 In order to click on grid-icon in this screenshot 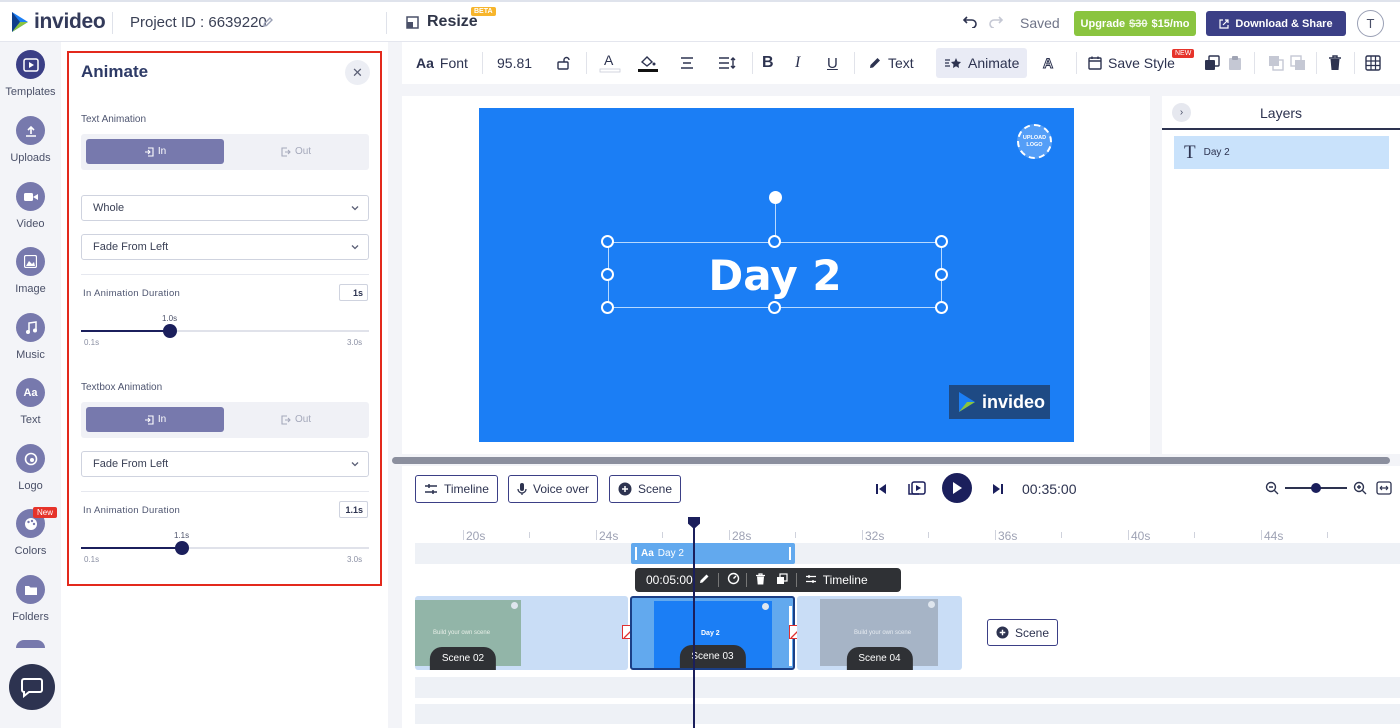, I will do `click(1373, 63)`.